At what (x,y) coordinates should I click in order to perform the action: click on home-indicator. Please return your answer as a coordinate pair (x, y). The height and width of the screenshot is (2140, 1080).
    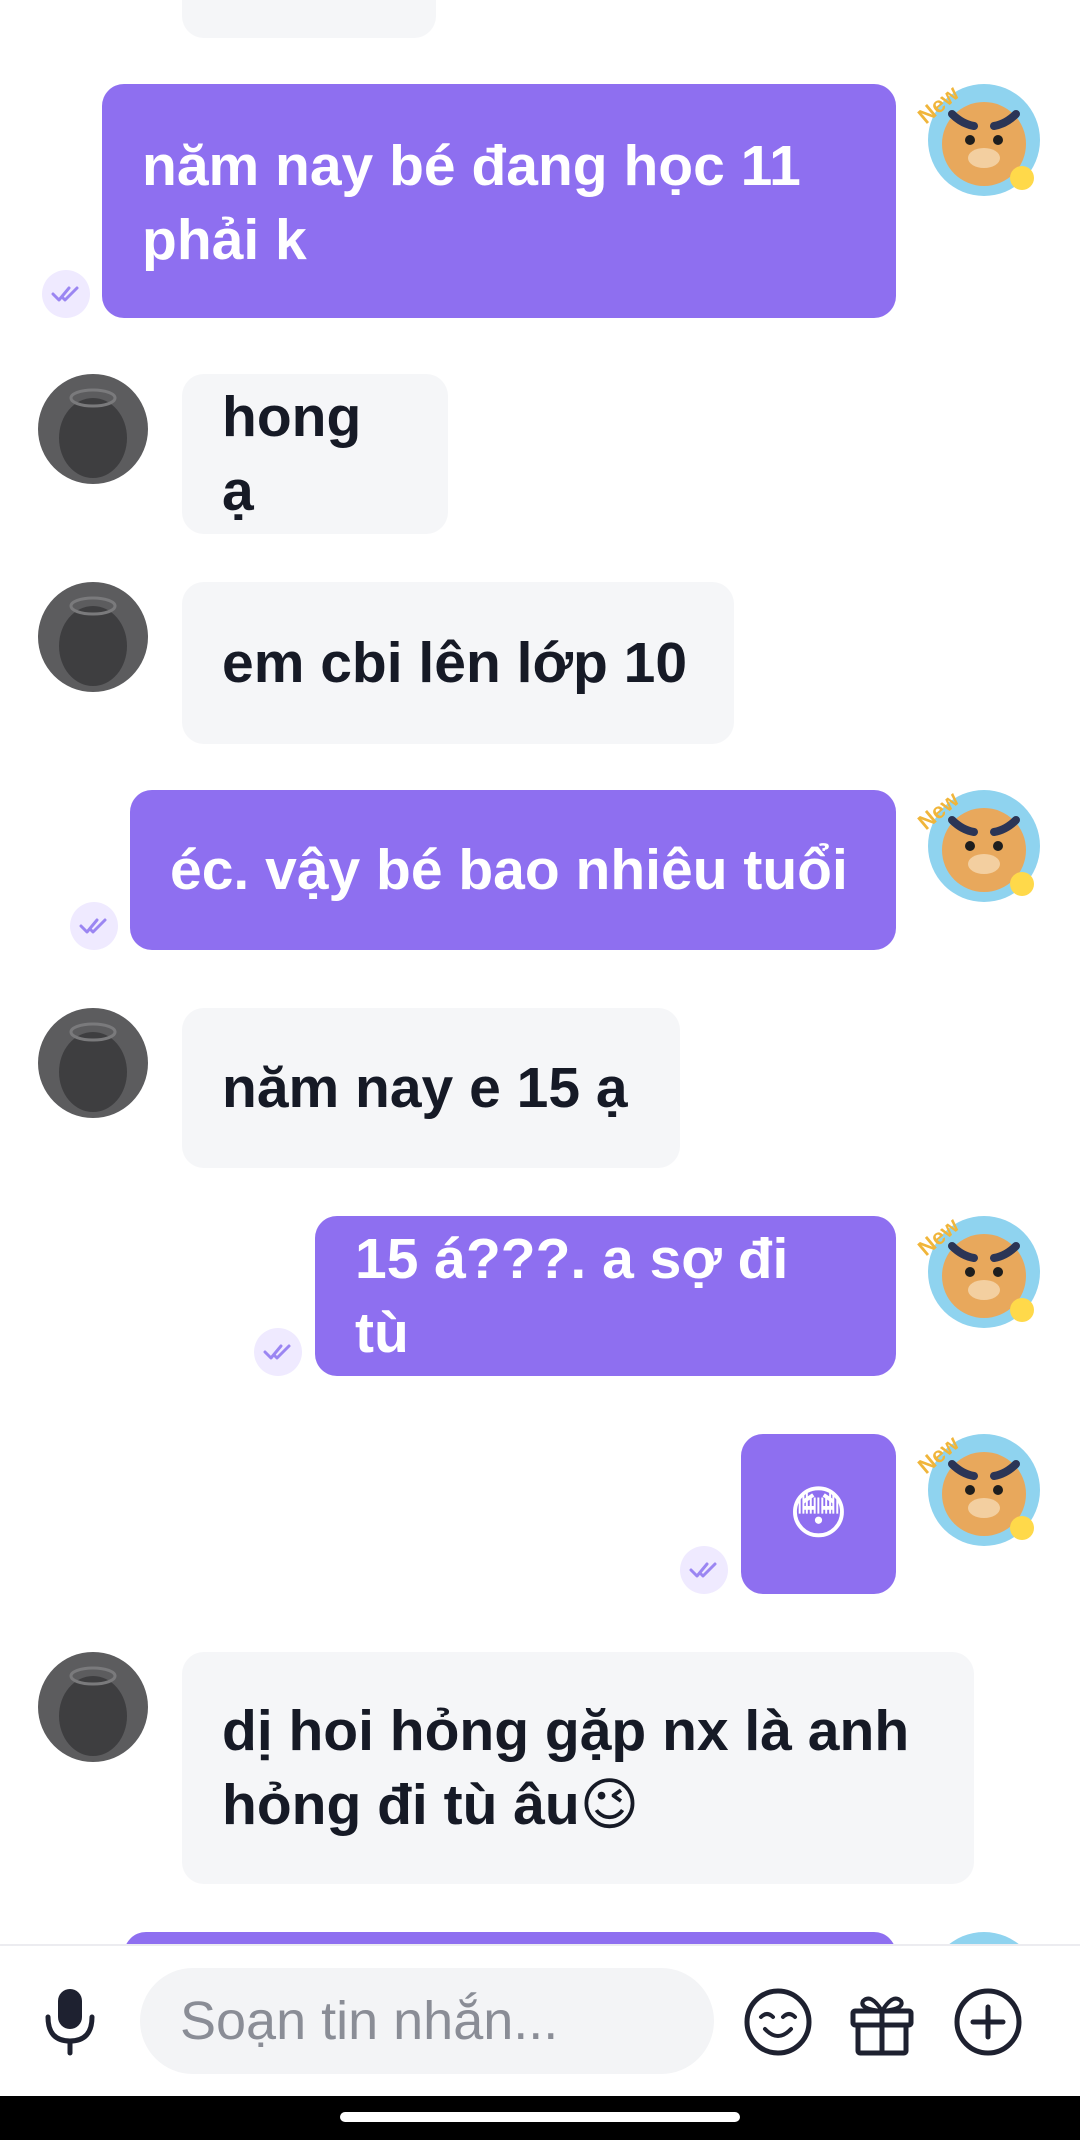
    Looking at the image, I should click on (540, 2117).